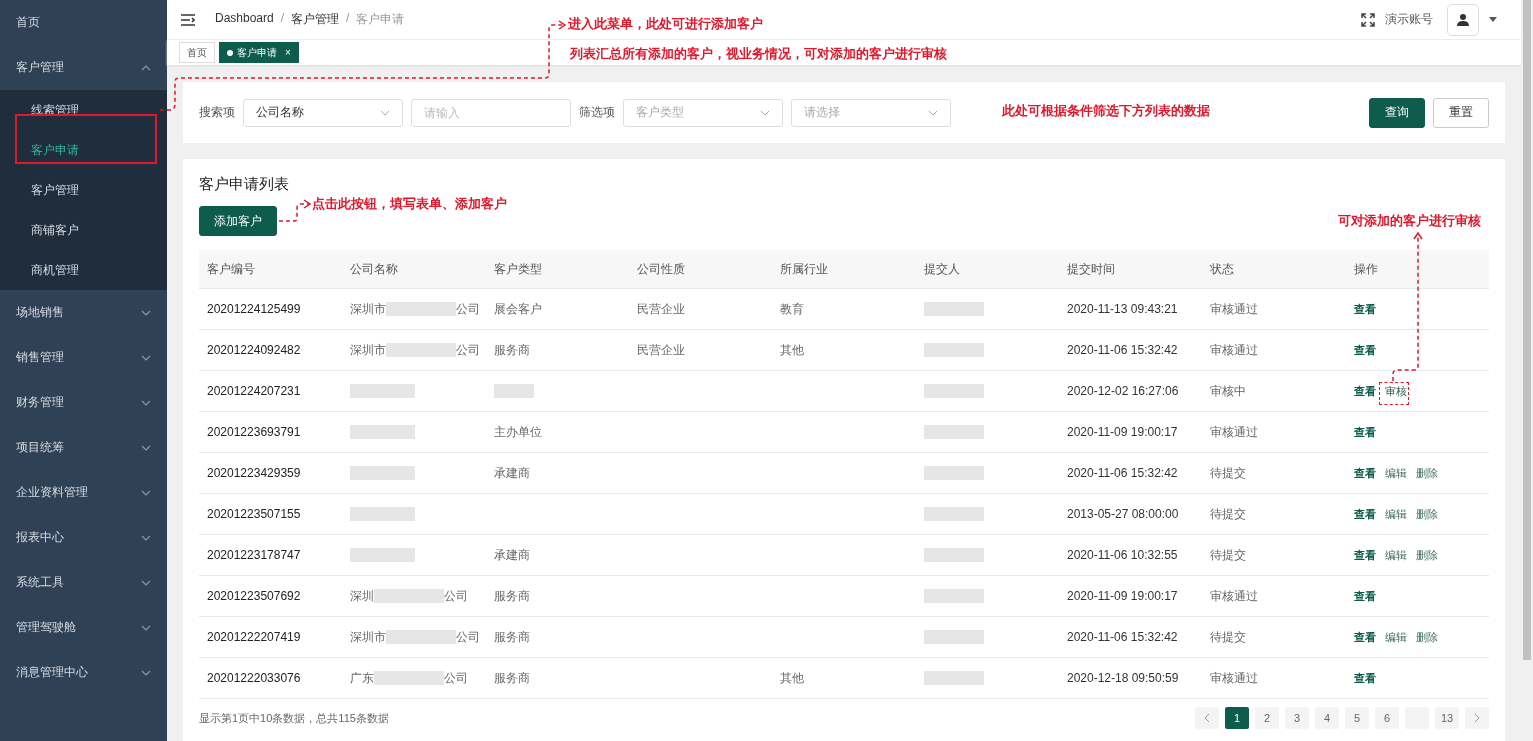  Describe the element at coordinates (83, 357) in the screenshot. I see `menu-item: 销售管理` at that location.